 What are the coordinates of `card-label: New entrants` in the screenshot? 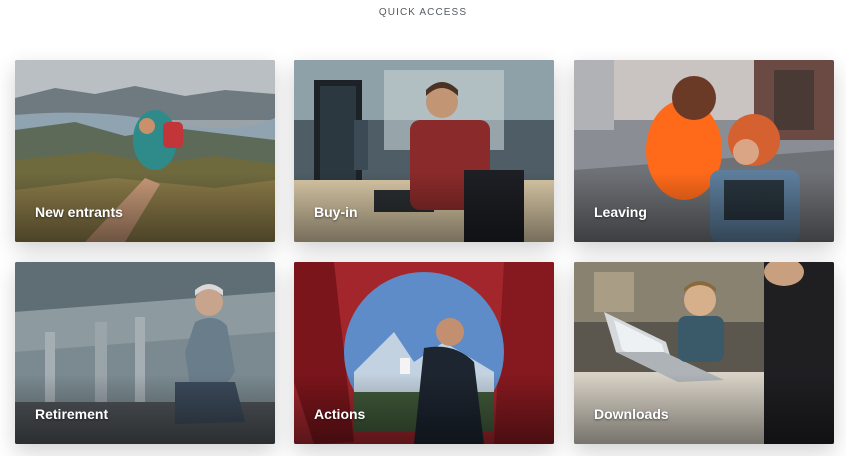 It's located at (79, 212).